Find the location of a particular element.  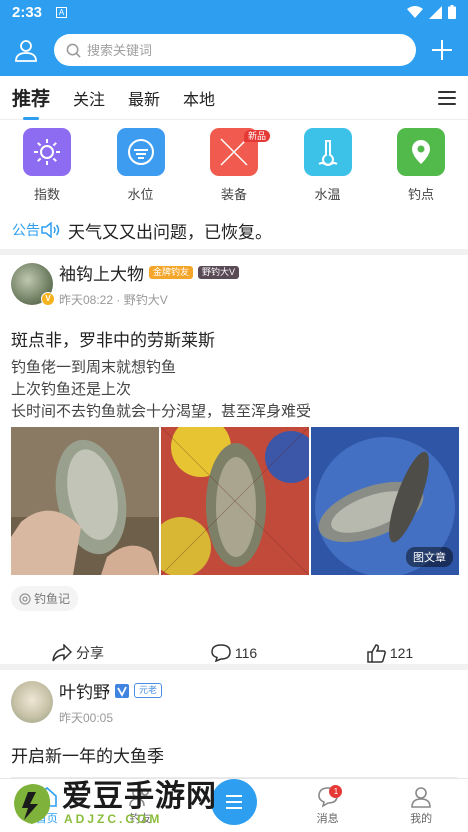

map-pin-icon is located at coordinates (421, 152).